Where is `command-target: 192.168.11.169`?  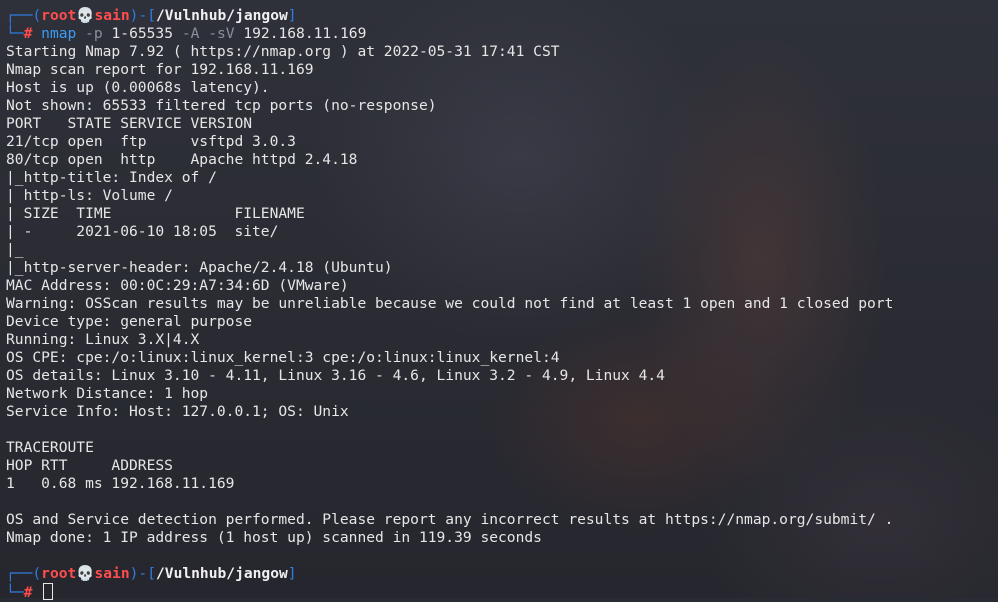
command-target: 192.168.11.169 is located at coordinates (305, 33).